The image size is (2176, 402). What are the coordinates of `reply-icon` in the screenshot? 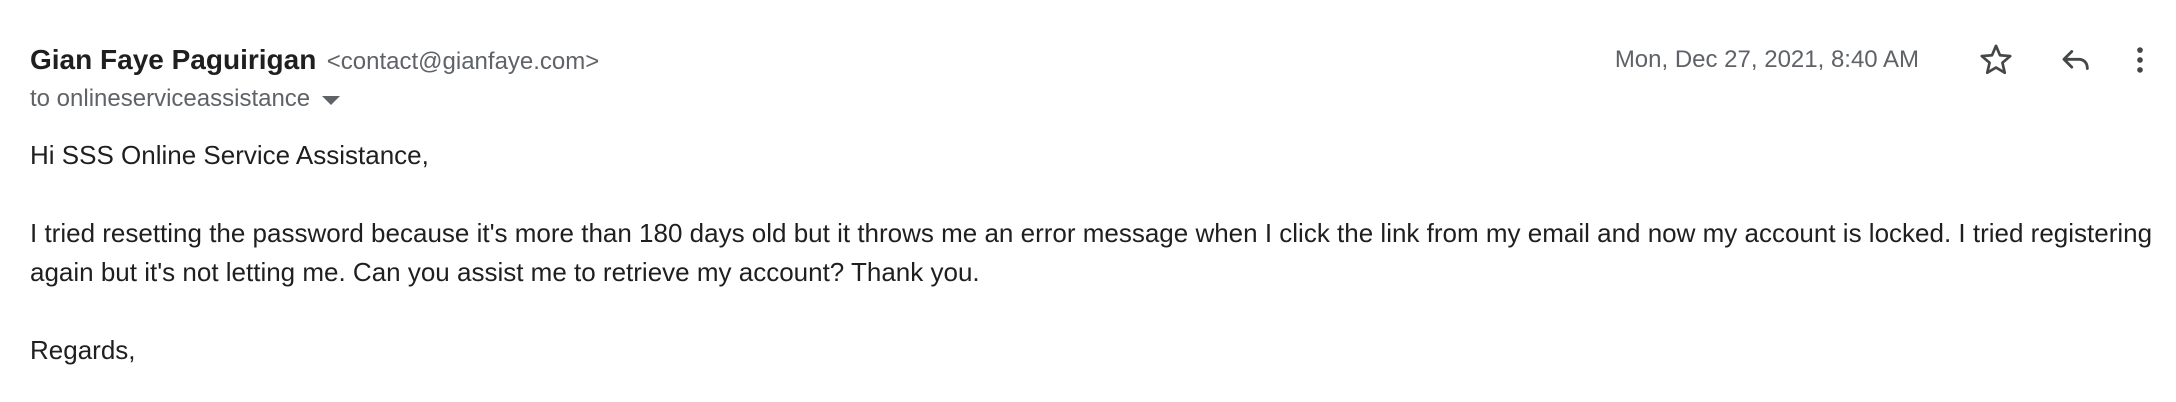 It's located at (2075, 60).